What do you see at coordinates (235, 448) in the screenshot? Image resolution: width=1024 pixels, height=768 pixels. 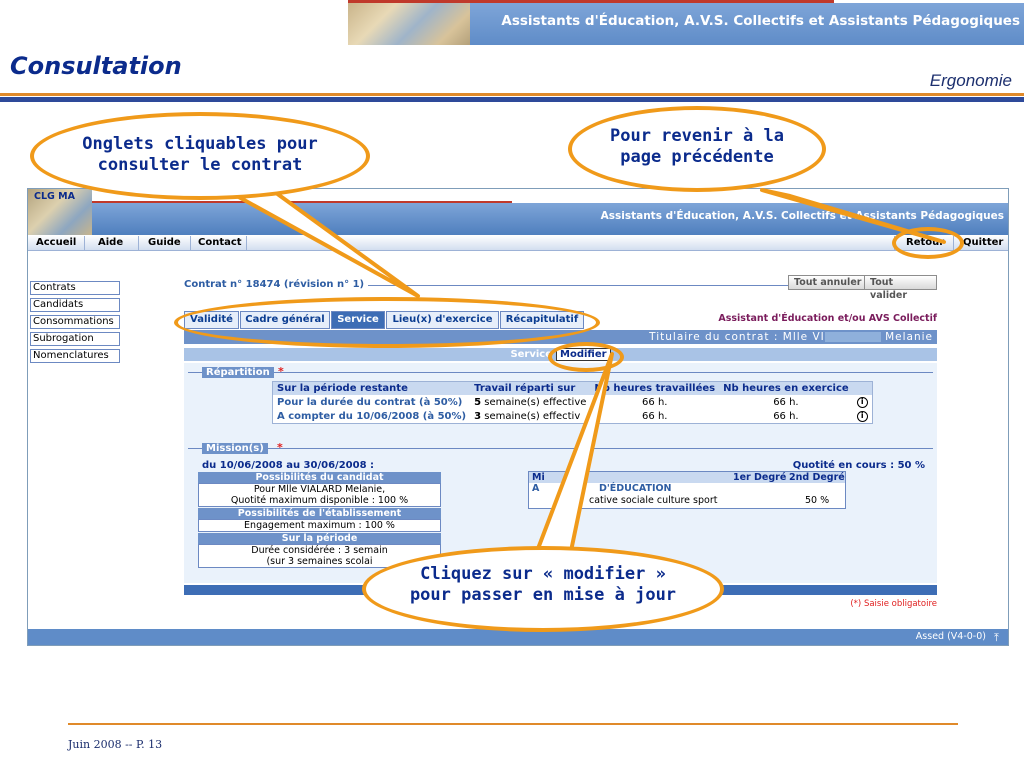 I see `mission-legend: Mission(s)` at bounding box center [235, 448].